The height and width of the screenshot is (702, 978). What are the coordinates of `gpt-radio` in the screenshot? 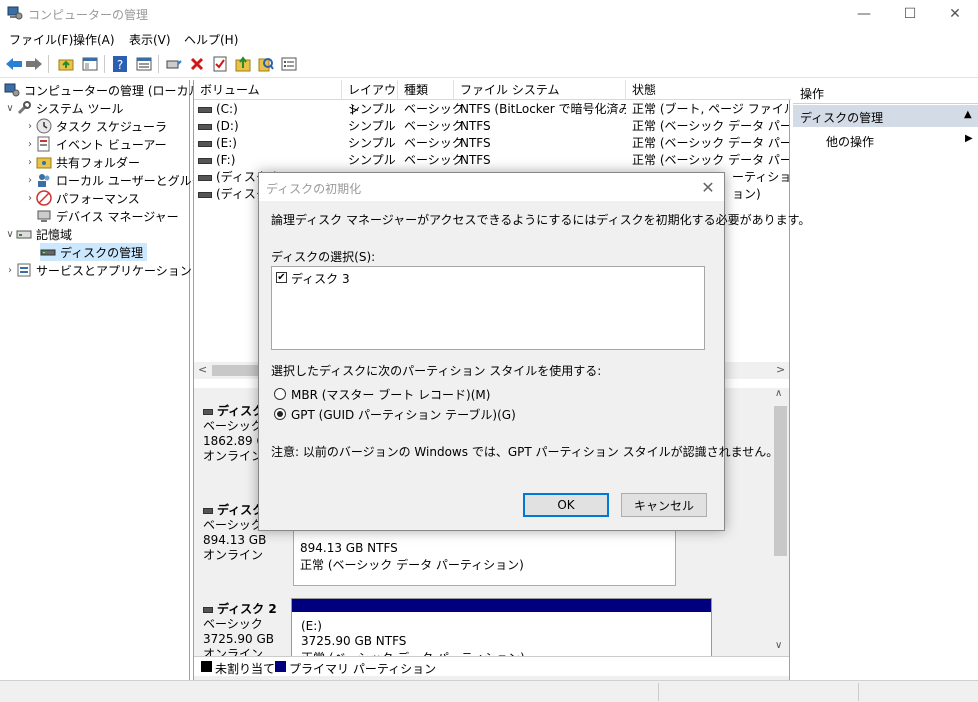 It's located at (280, 414).